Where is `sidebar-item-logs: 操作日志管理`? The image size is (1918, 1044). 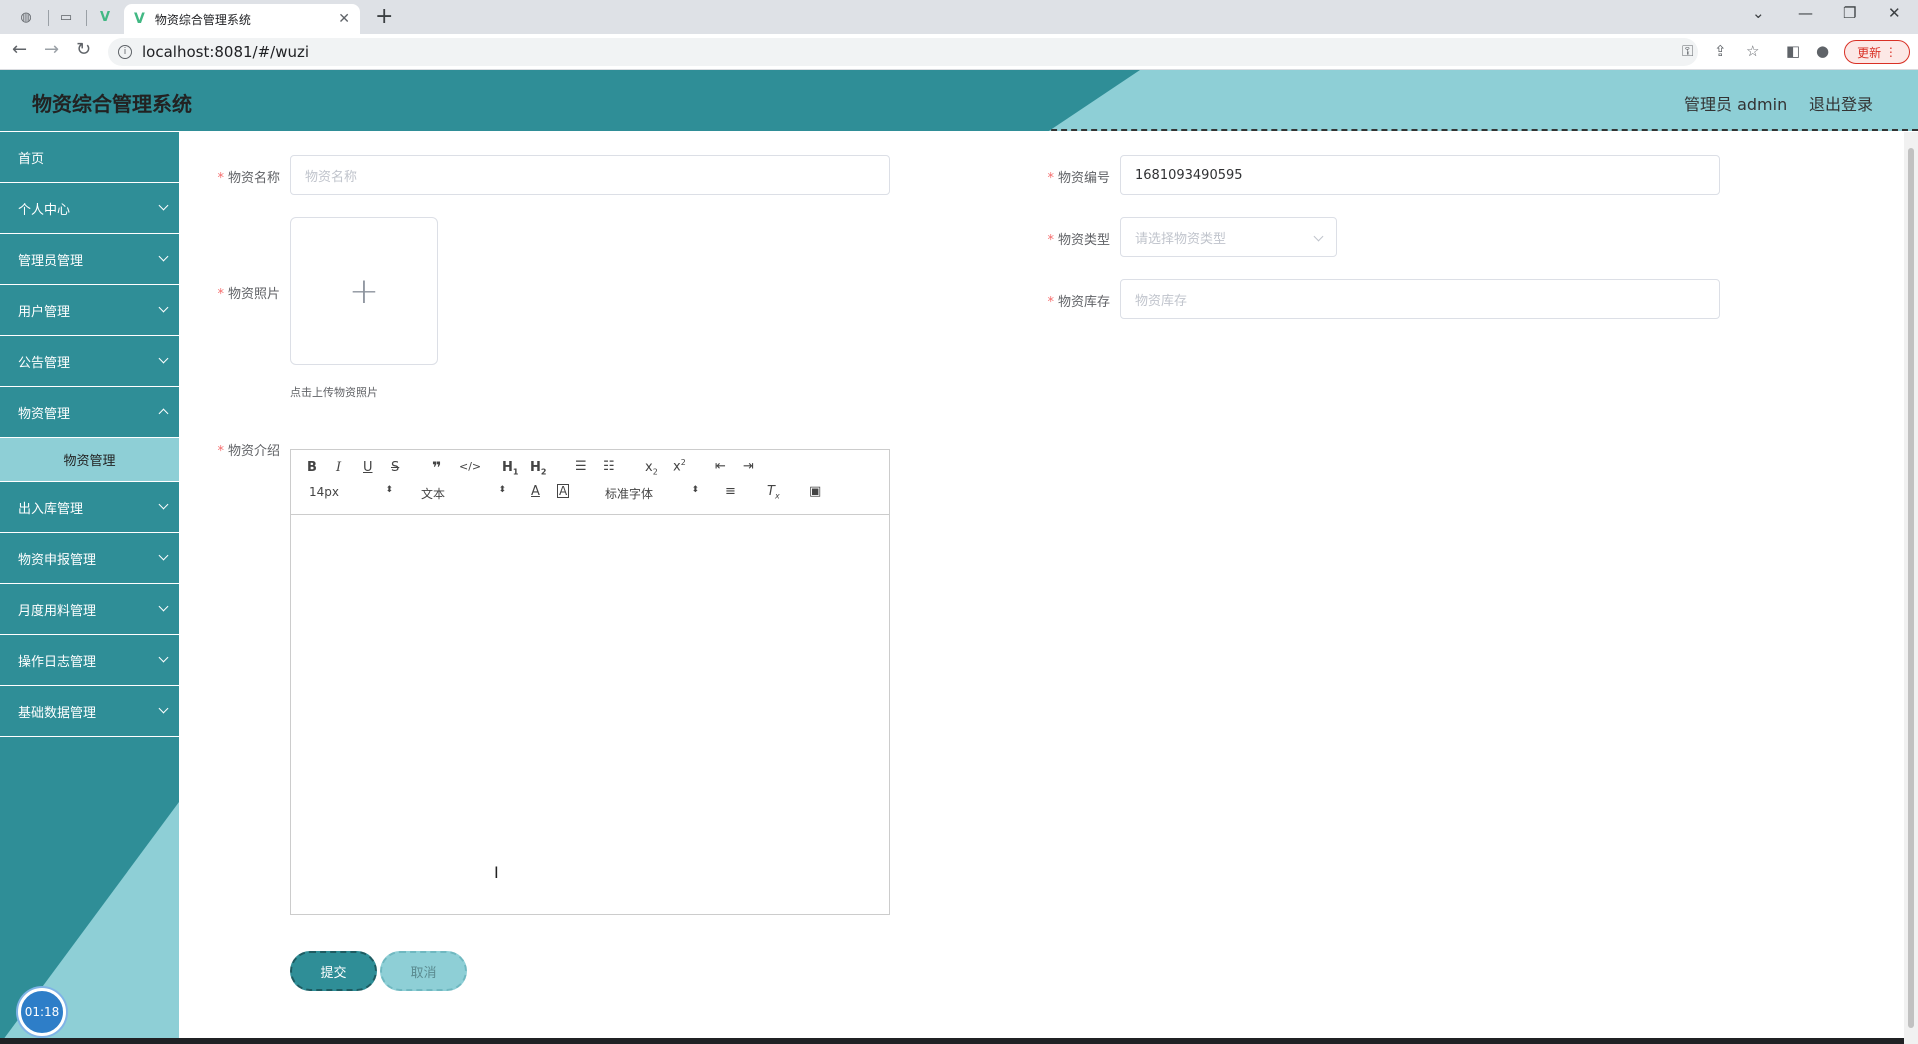 sidebar-item-logs: 操作日志管理 is located at coordinates (89, 660).